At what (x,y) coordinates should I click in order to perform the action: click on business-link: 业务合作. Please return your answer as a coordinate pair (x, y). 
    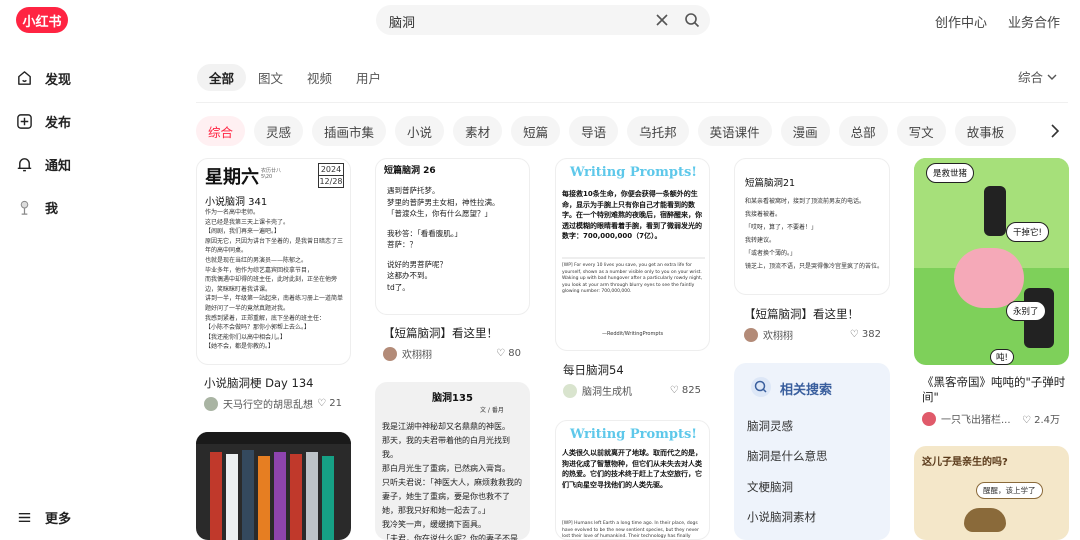
    Looking at the image, I should click on (1034, 21).